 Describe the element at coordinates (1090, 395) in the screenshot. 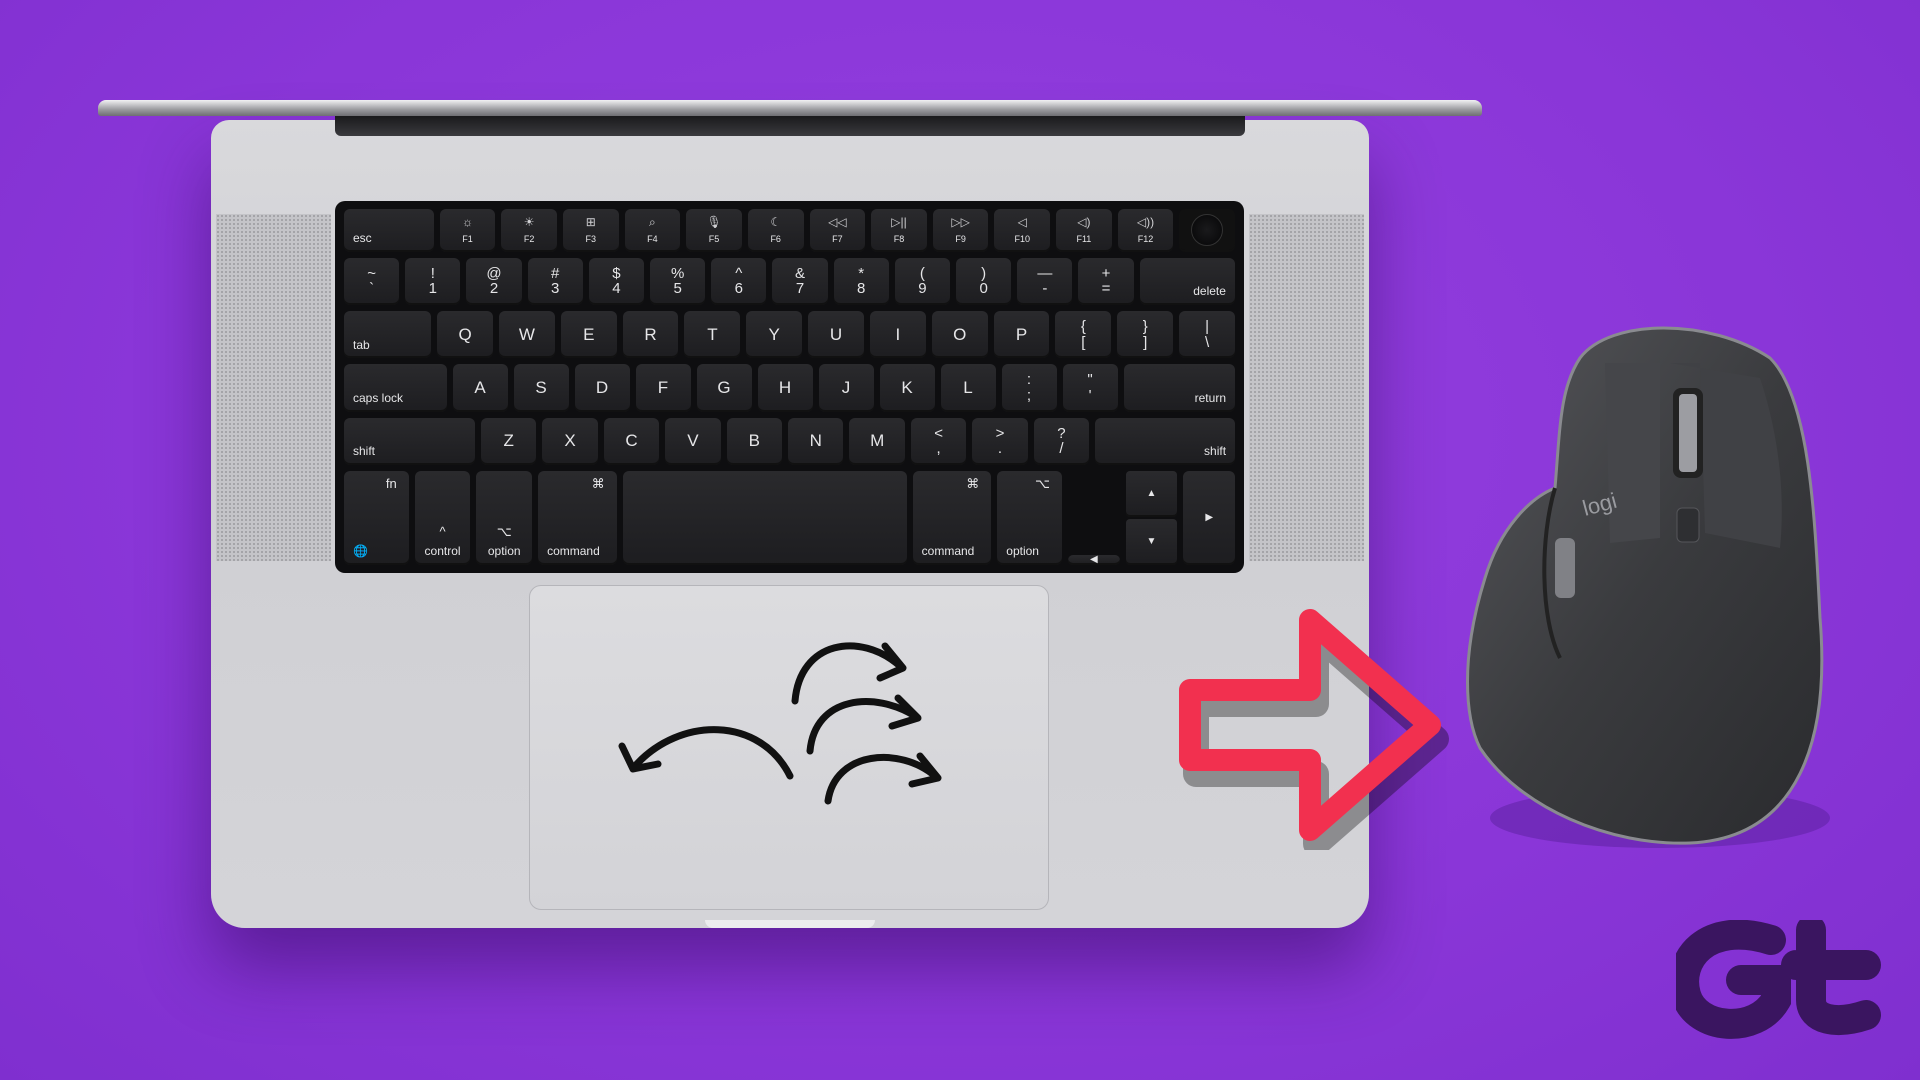

I see `key-bottom-label: '` at that location.